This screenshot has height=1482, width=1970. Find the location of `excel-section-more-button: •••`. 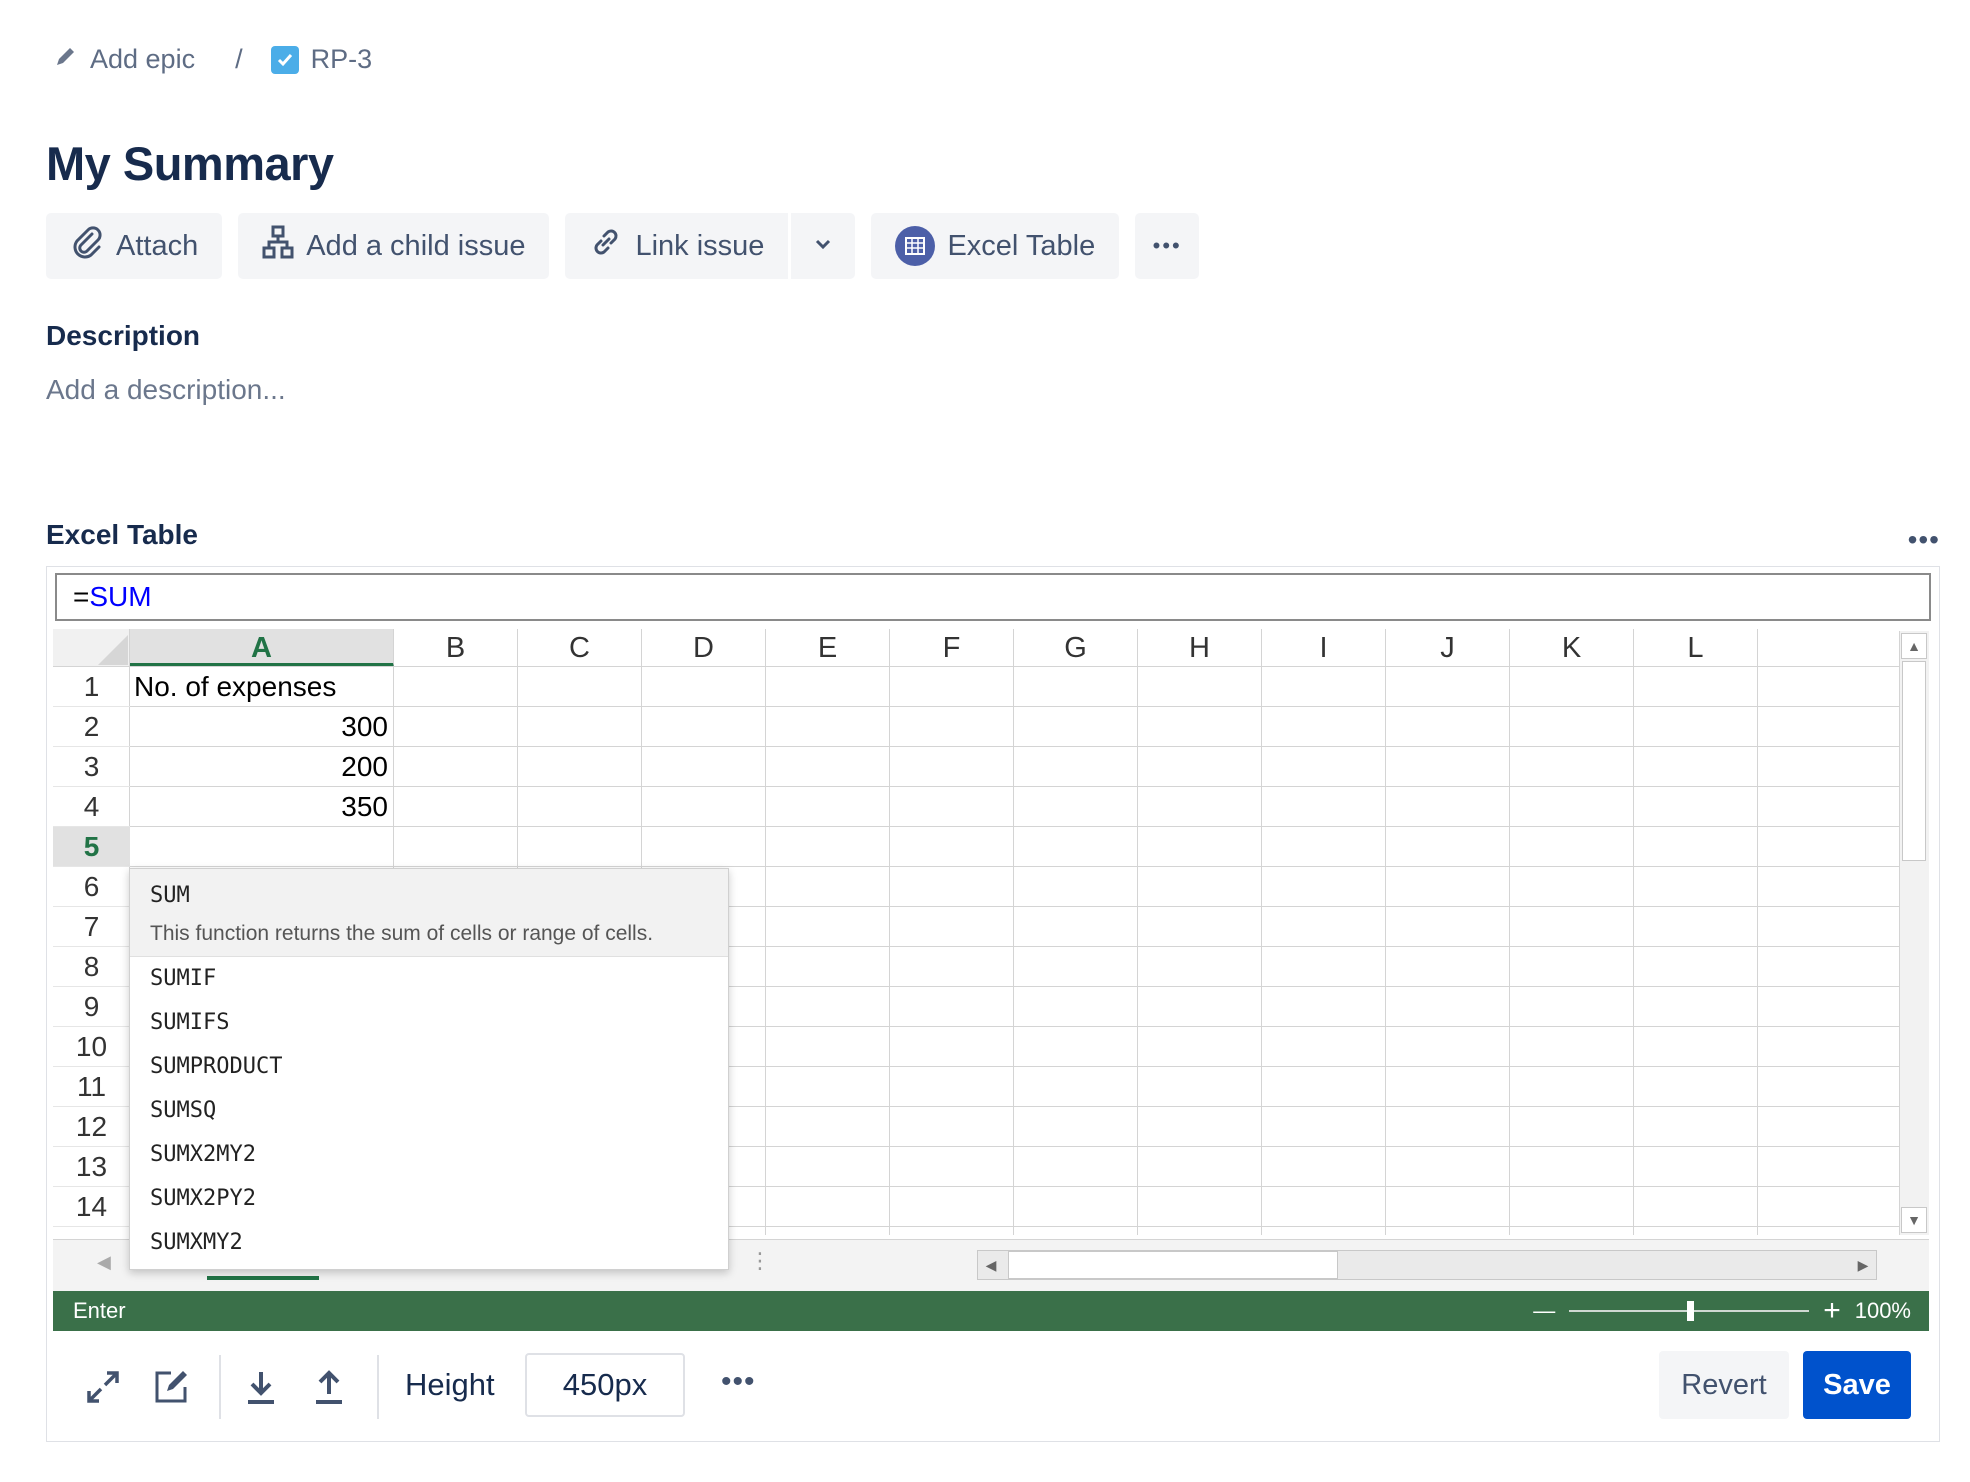

excel-section-more-button: ••• is located at coordinates (1924, 540).